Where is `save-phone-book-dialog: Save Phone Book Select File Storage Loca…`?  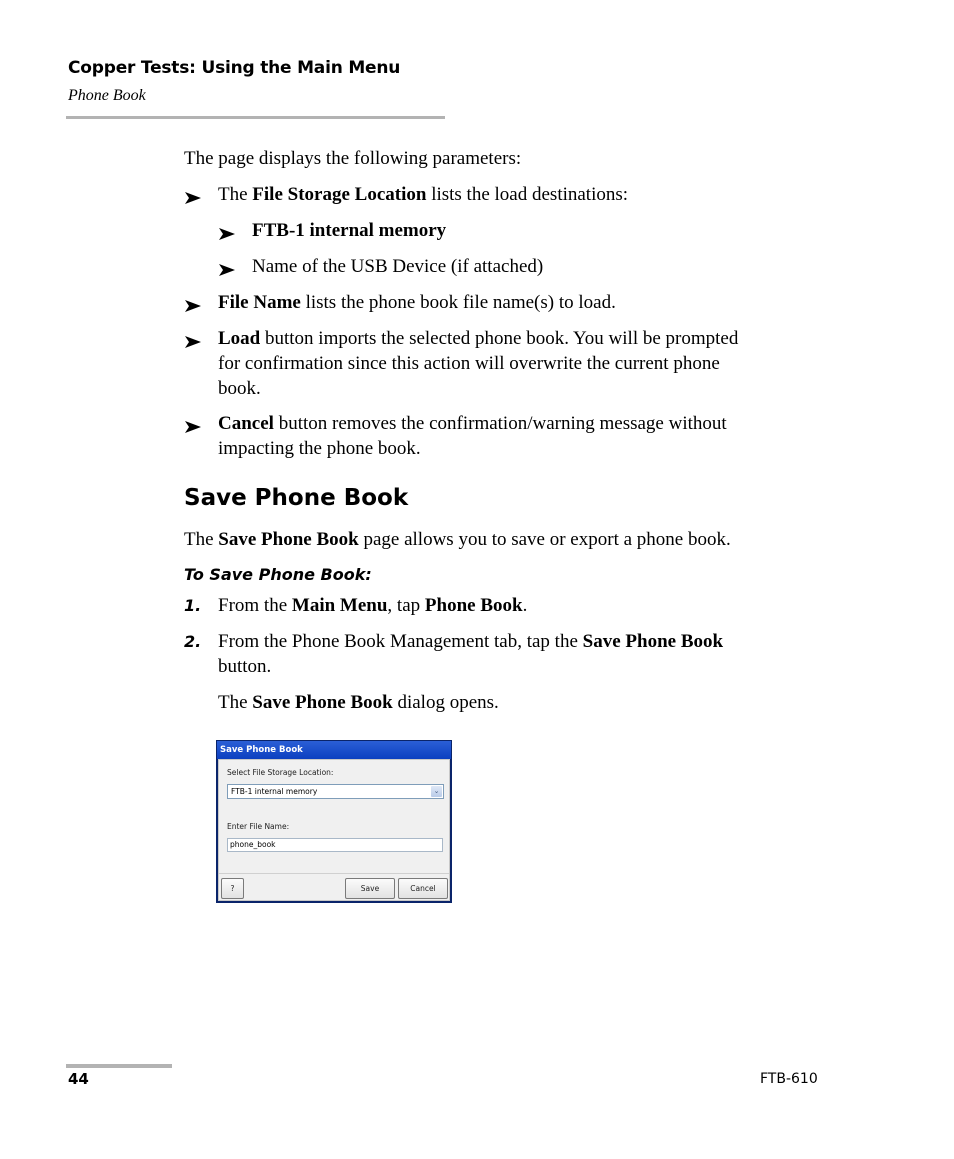 save-phone-book-dialog: Save Phone Book Select File Storage Loca… is located at coordinates (334, 821).